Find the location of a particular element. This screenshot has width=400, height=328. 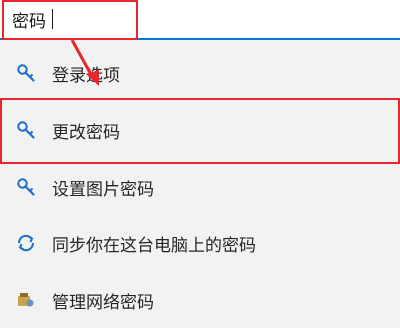

search-input-text: 密码 is located at coordinates (29, 19).